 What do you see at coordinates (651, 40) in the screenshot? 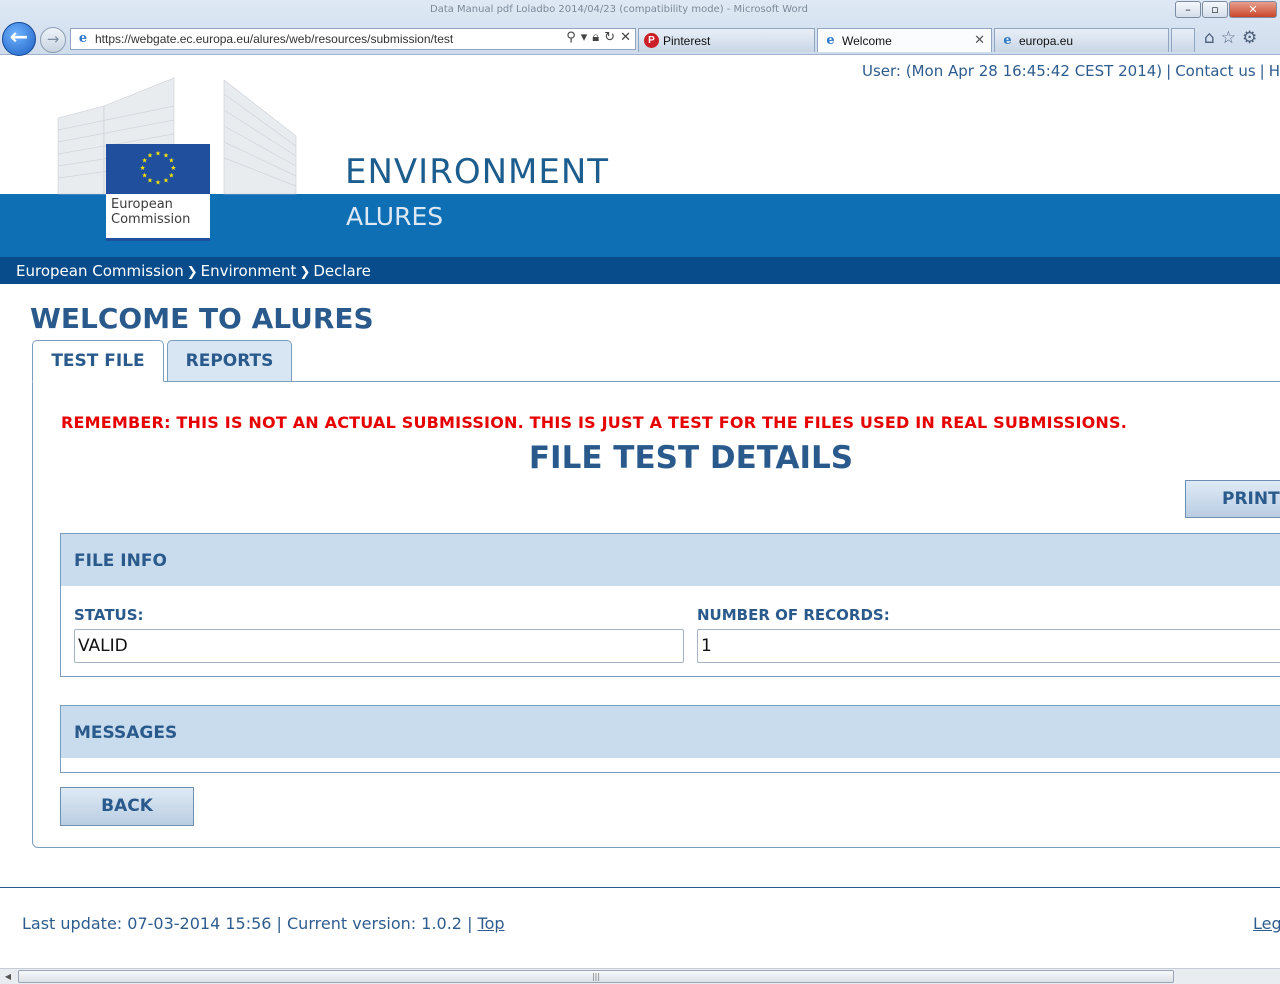
I see `pinterest-icon: P` at bounding box center [651, 40].